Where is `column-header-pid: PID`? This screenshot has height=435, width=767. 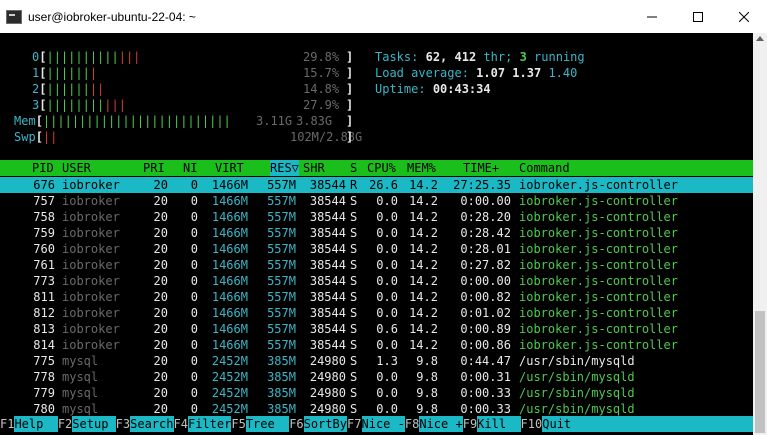
column-header-pid: PID is located at coordinates (43, 168).